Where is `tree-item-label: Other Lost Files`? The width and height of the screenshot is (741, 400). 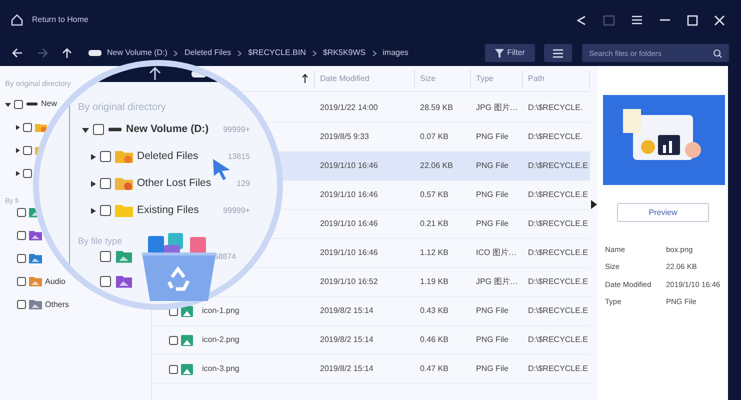 tree-item-label: Other Lost Files is located at coordinates (174, 184).